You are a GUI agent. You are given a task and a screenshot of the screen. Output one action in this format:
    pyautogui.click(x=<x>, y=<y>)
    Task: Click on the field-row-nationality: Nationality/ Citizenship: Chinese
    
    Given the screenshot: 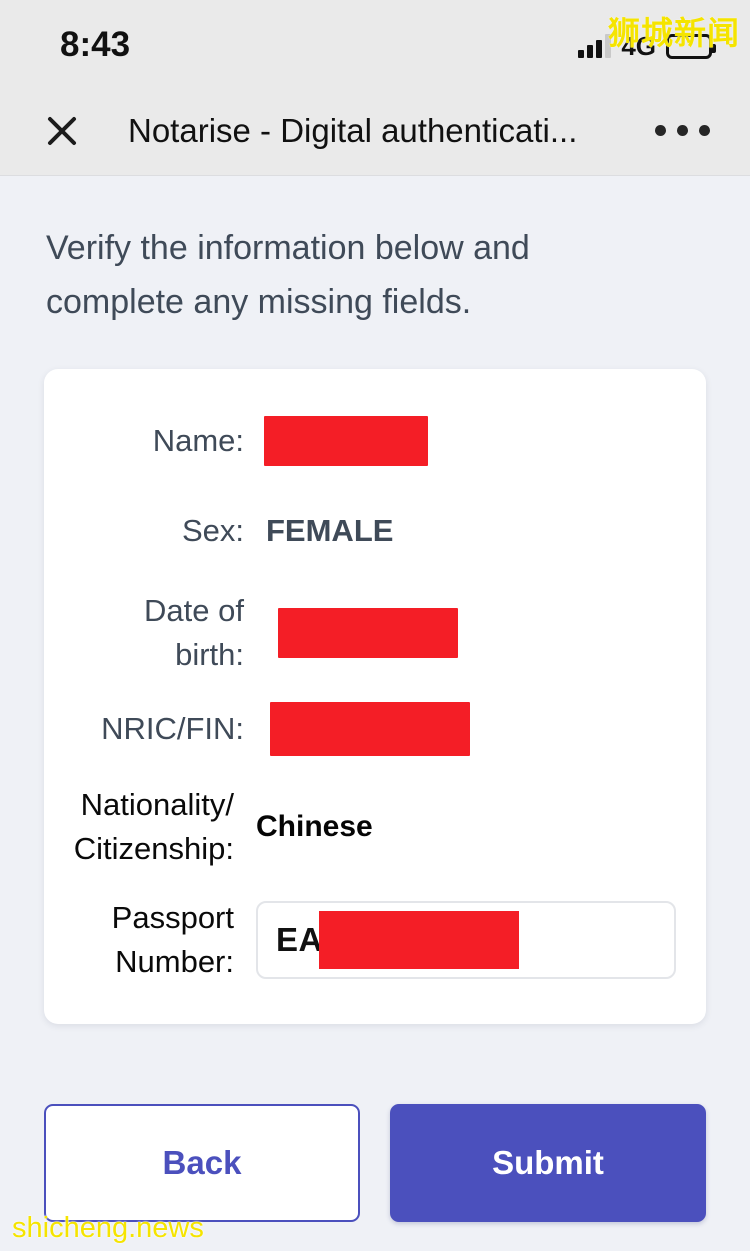 What is the action you would take?
    pyautogui.click(x=375, y=827)
    